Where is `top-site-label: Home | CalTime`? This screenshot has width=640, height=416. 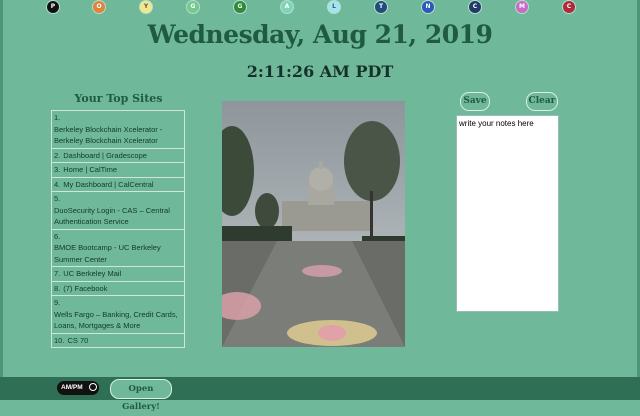 top-site-label: Home | CalTime is located at coordinates (90, 169).